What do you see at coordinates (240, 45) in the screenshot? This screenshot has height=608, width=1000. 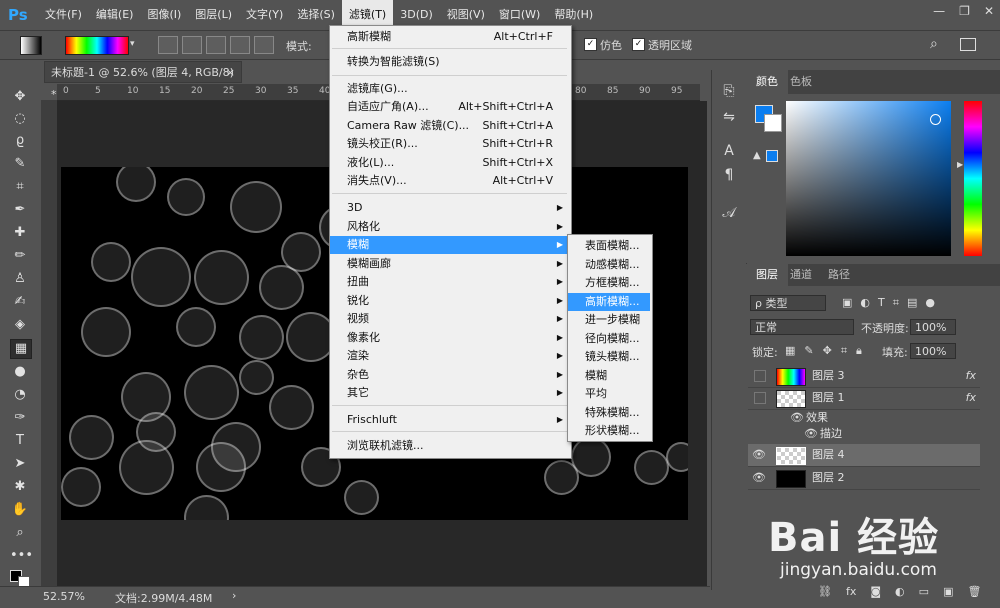 I see `reflected-gradient-button` at bounding box center [240, 45].